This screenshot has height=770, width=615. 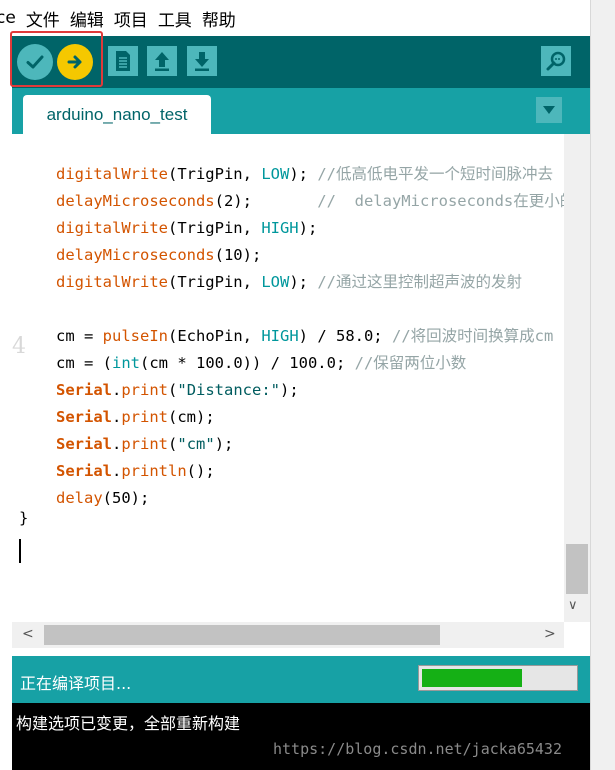 I want to click on code-line: delay(50);, so click(x=310, y=498).